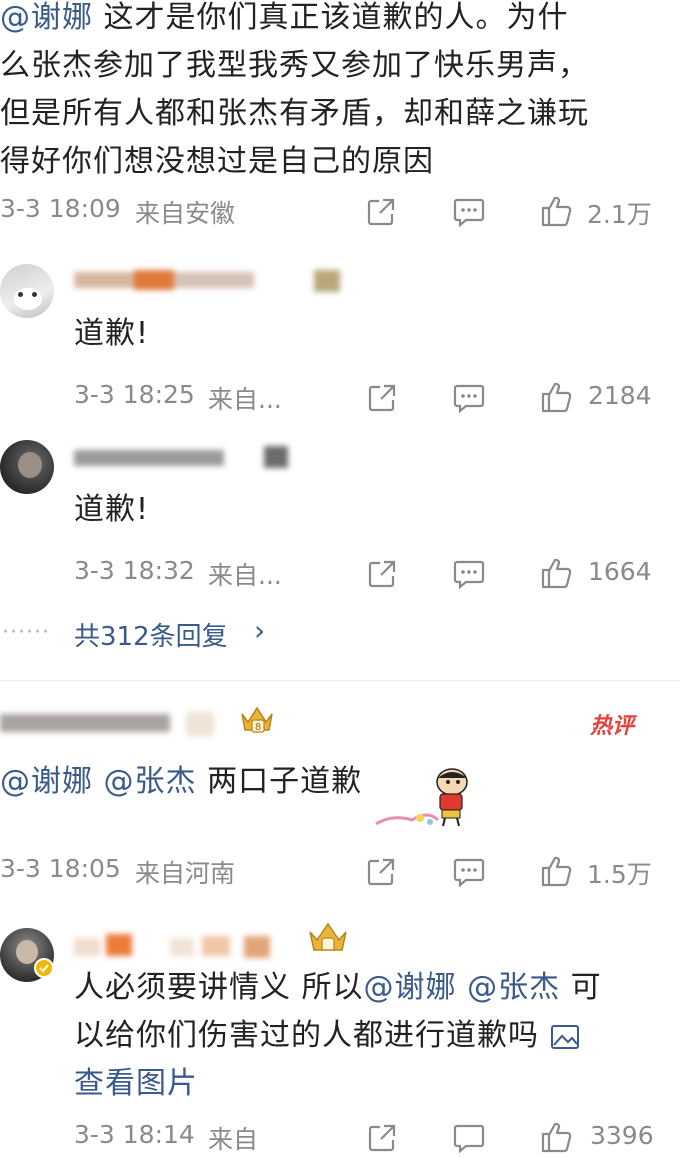  I want to click on last-comment-text: 人必须要讲情义 所以@谢娜 @张杰 可 以给你们伤害过的人都进行道歉吗 查看图片, so click(374, 1036).